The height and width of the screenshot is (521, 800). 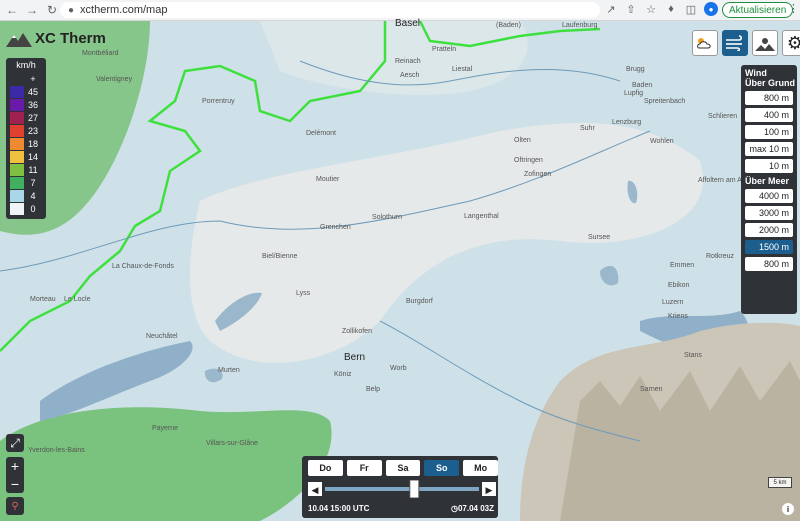 What do you see at coordinates (408, 61) in the screenshot?
I see `place-label: Reinach` at bounding box center [408, 61].